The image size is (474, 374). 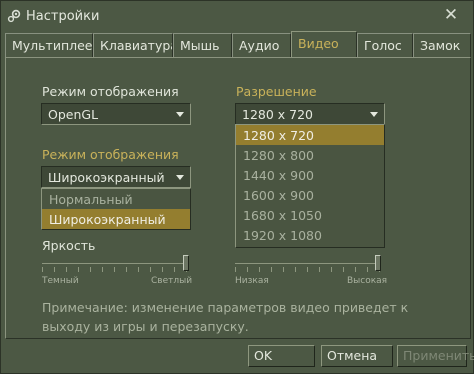 I want to click on quality-slider-track, so click(x=308, y=263).